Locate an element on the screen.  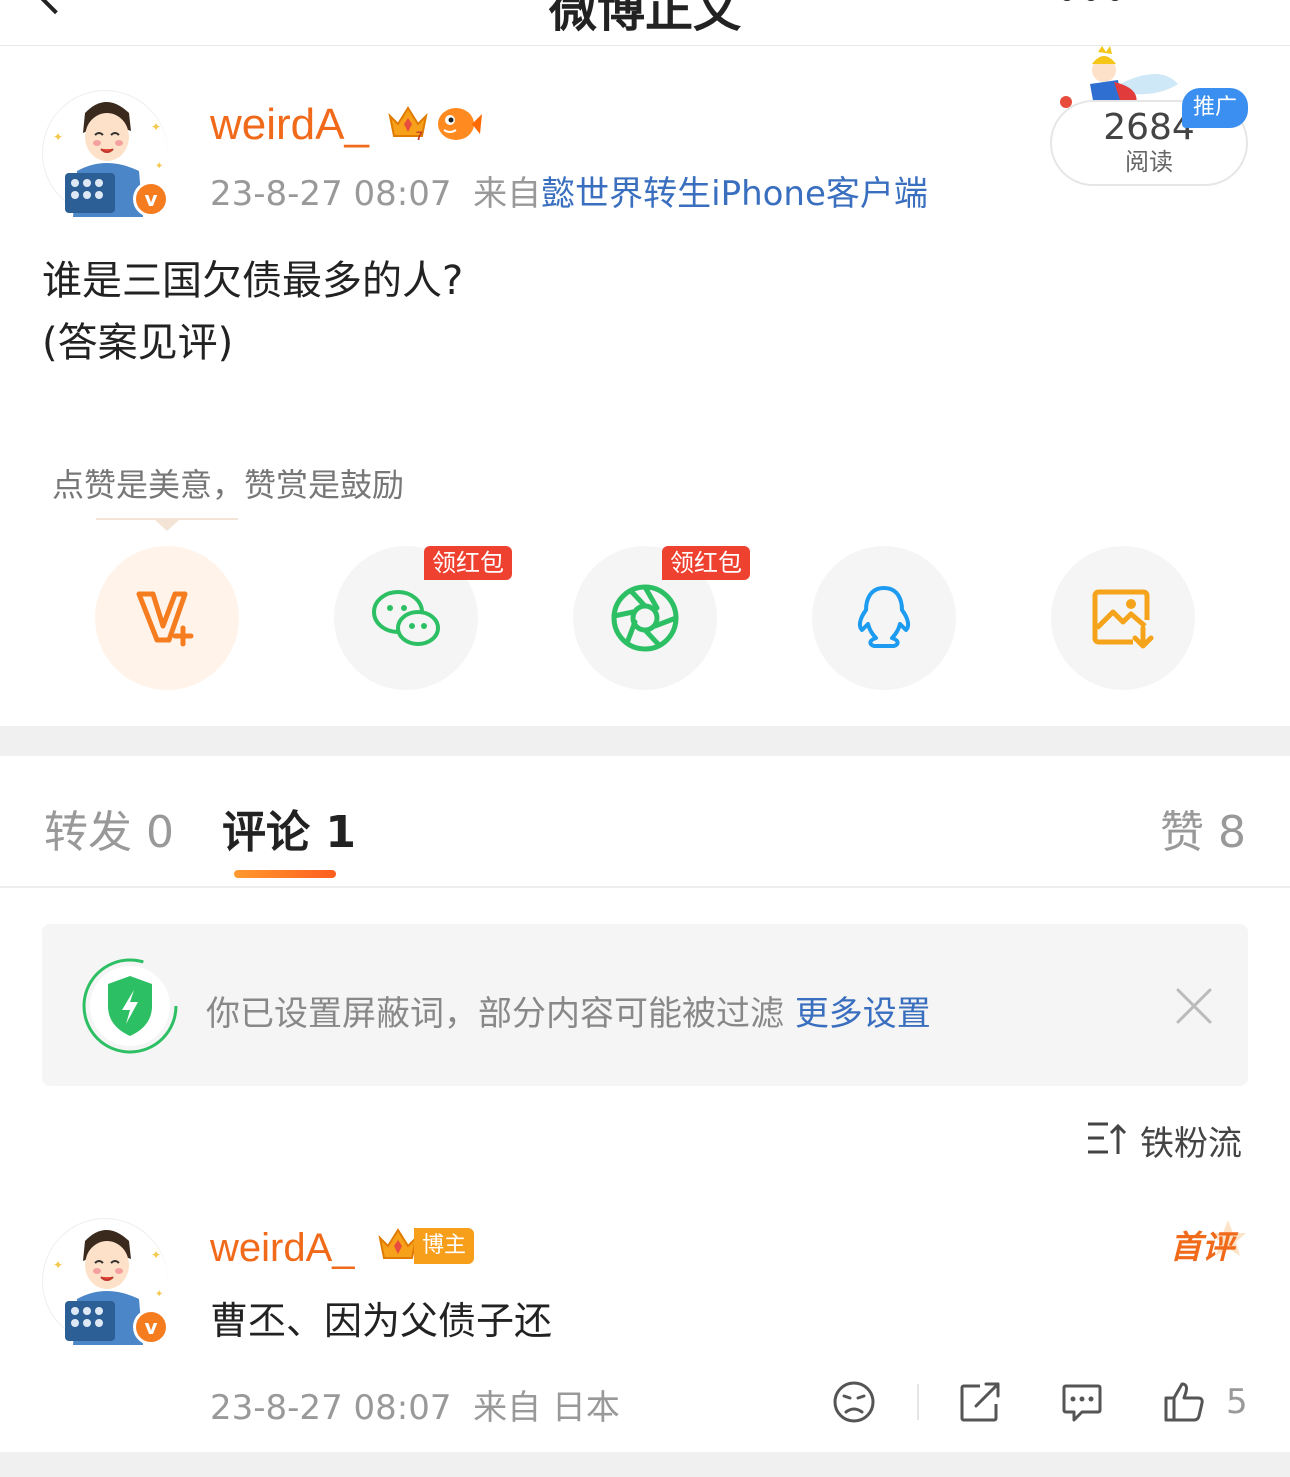
filter-notice-text: 你已设置屏蔽词，部分内容可能被过滤 更多设置 is located at coordinates (568, 1010).